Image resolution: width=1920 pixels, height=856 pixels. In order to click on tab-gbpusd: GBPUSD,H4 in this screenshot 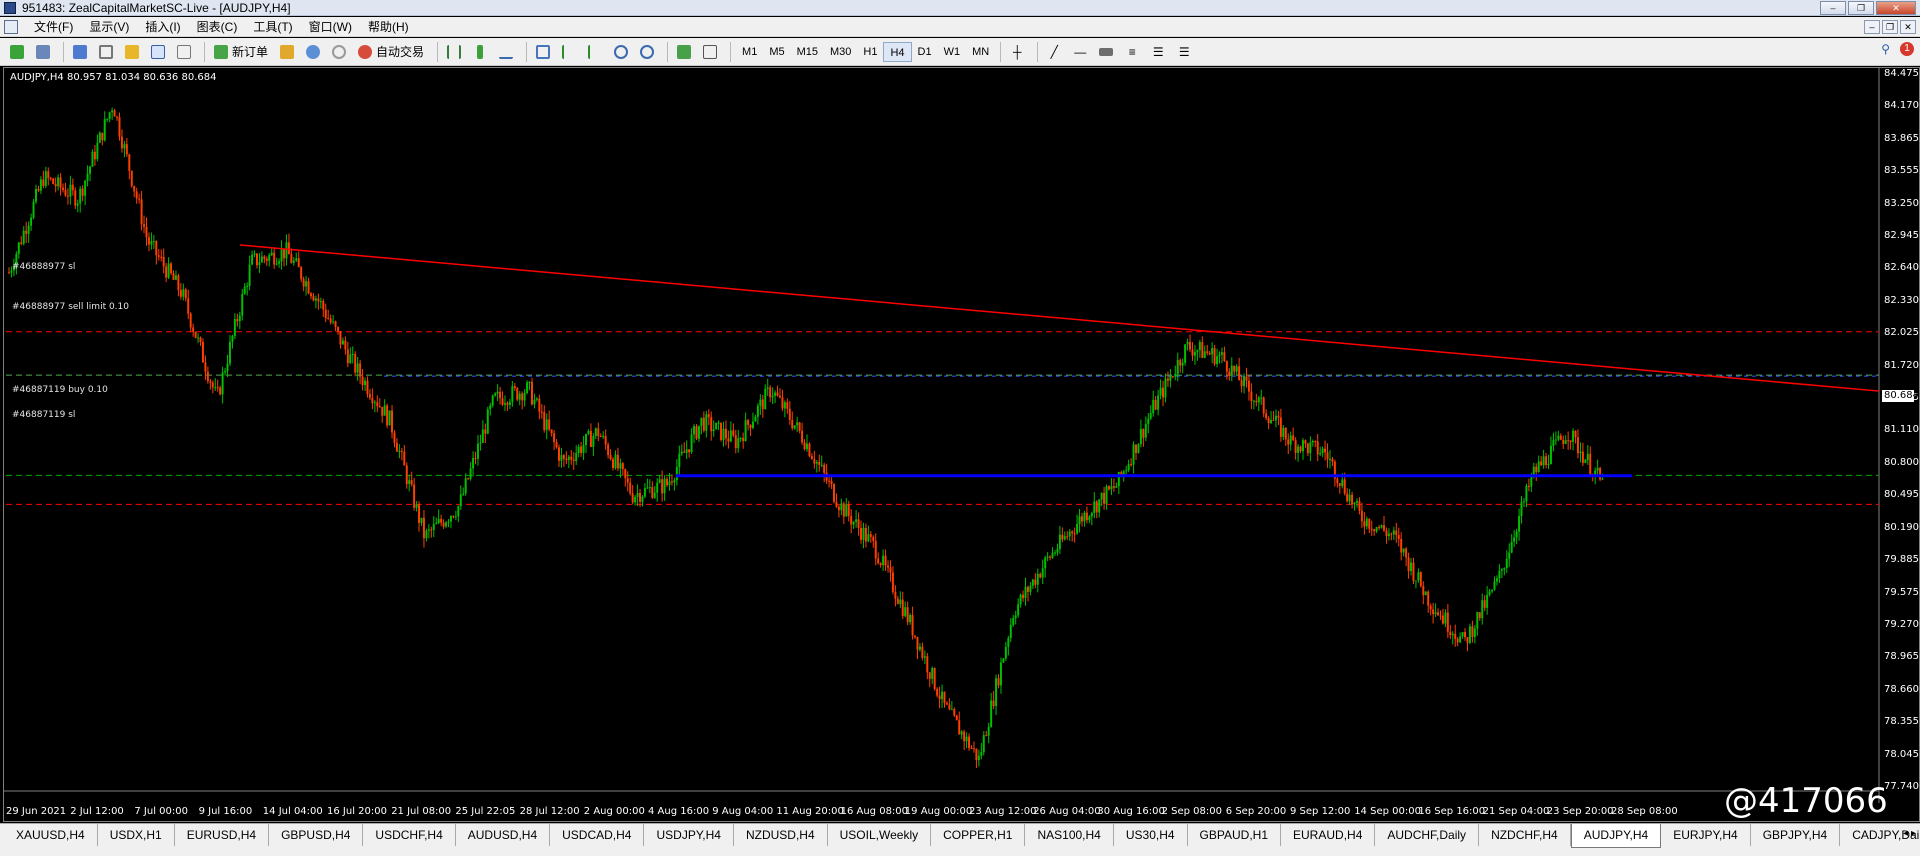, I will do `click(316, 835)`.